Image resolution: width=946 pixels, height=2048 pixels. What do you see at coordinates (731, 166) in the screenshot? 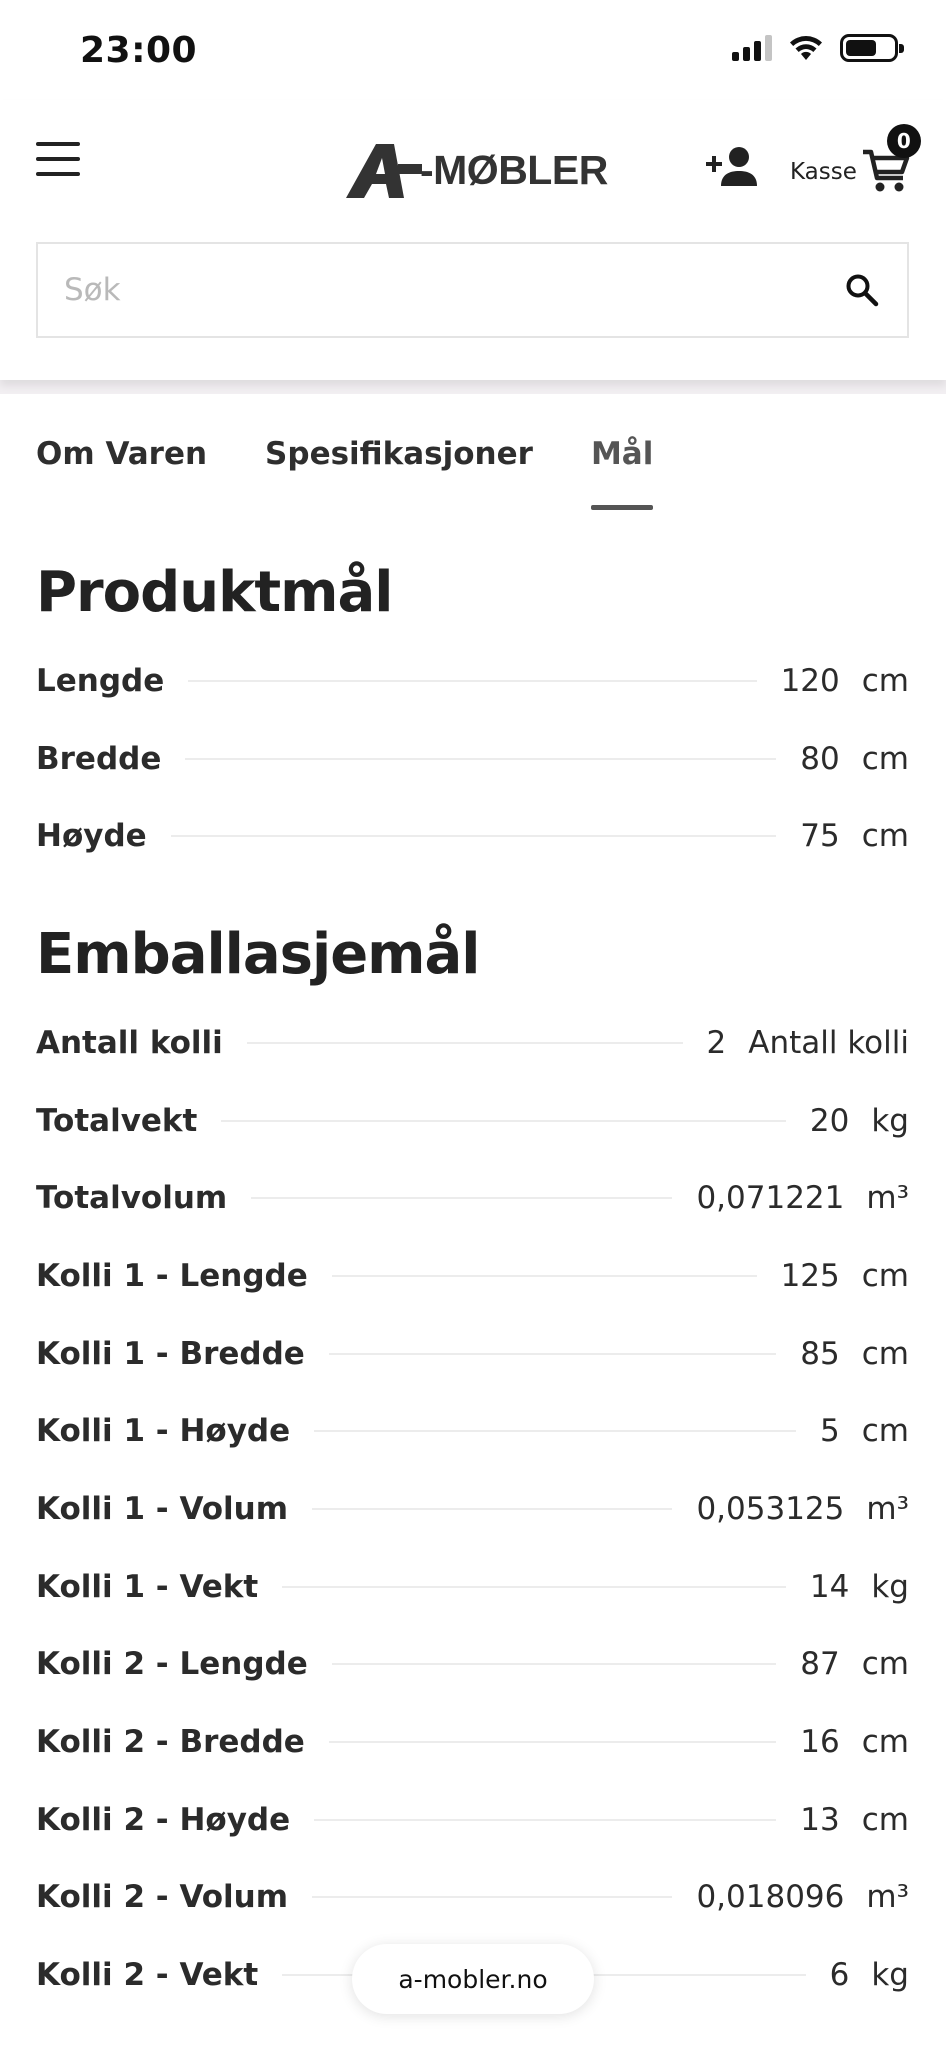
I see `add-user-icon` at bounding box center [731, 166].